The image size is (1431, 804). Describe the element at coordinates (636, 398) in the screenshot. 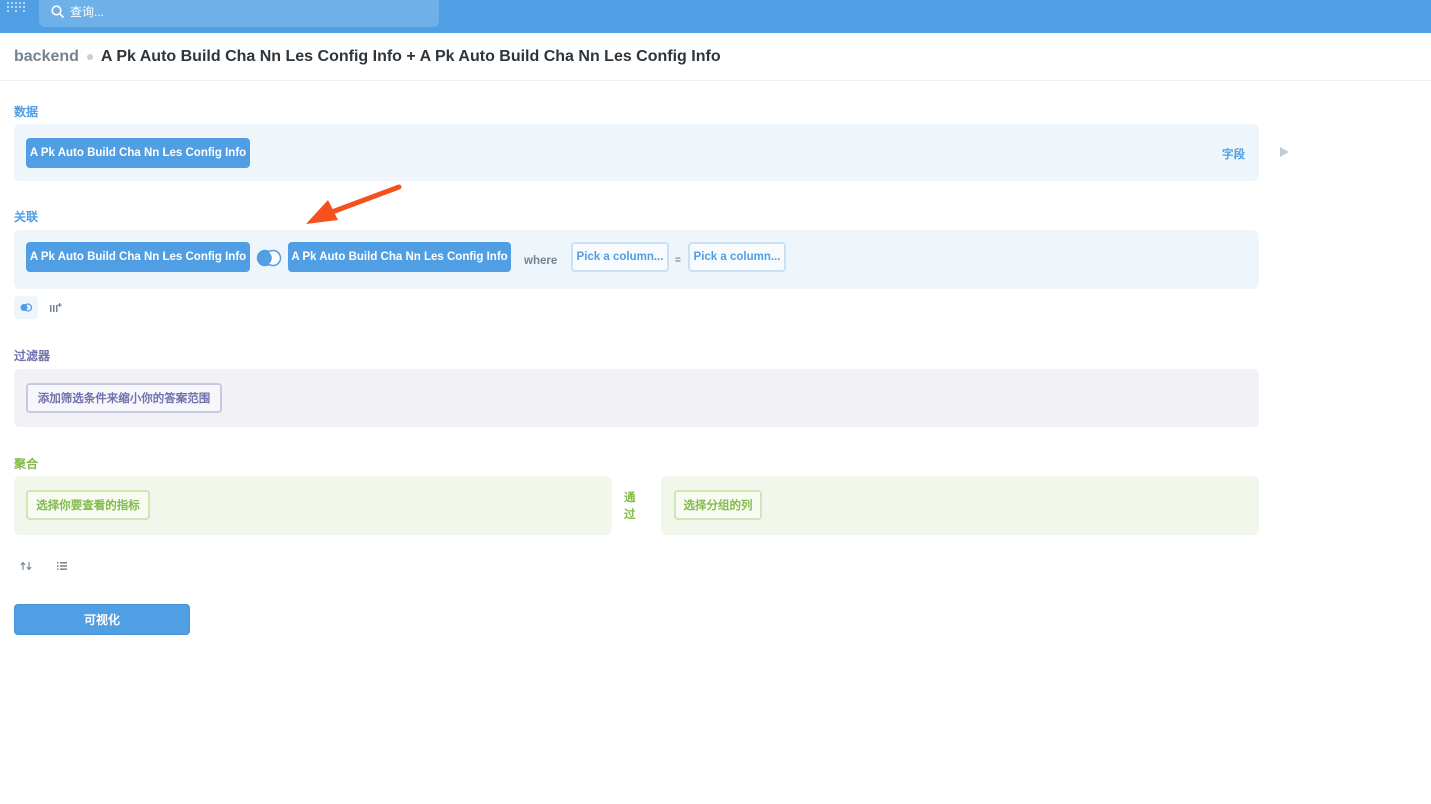

I see `filter-panel: 添加筛选条件来缩小你的答案范围` at that location.